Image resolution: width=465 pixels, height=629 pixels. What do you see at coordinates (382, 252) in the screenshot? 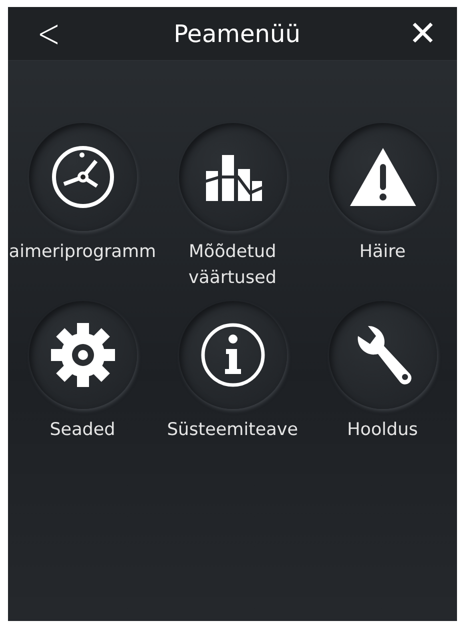
I see `menu-label: Häire` at bounding box center [382, 252].